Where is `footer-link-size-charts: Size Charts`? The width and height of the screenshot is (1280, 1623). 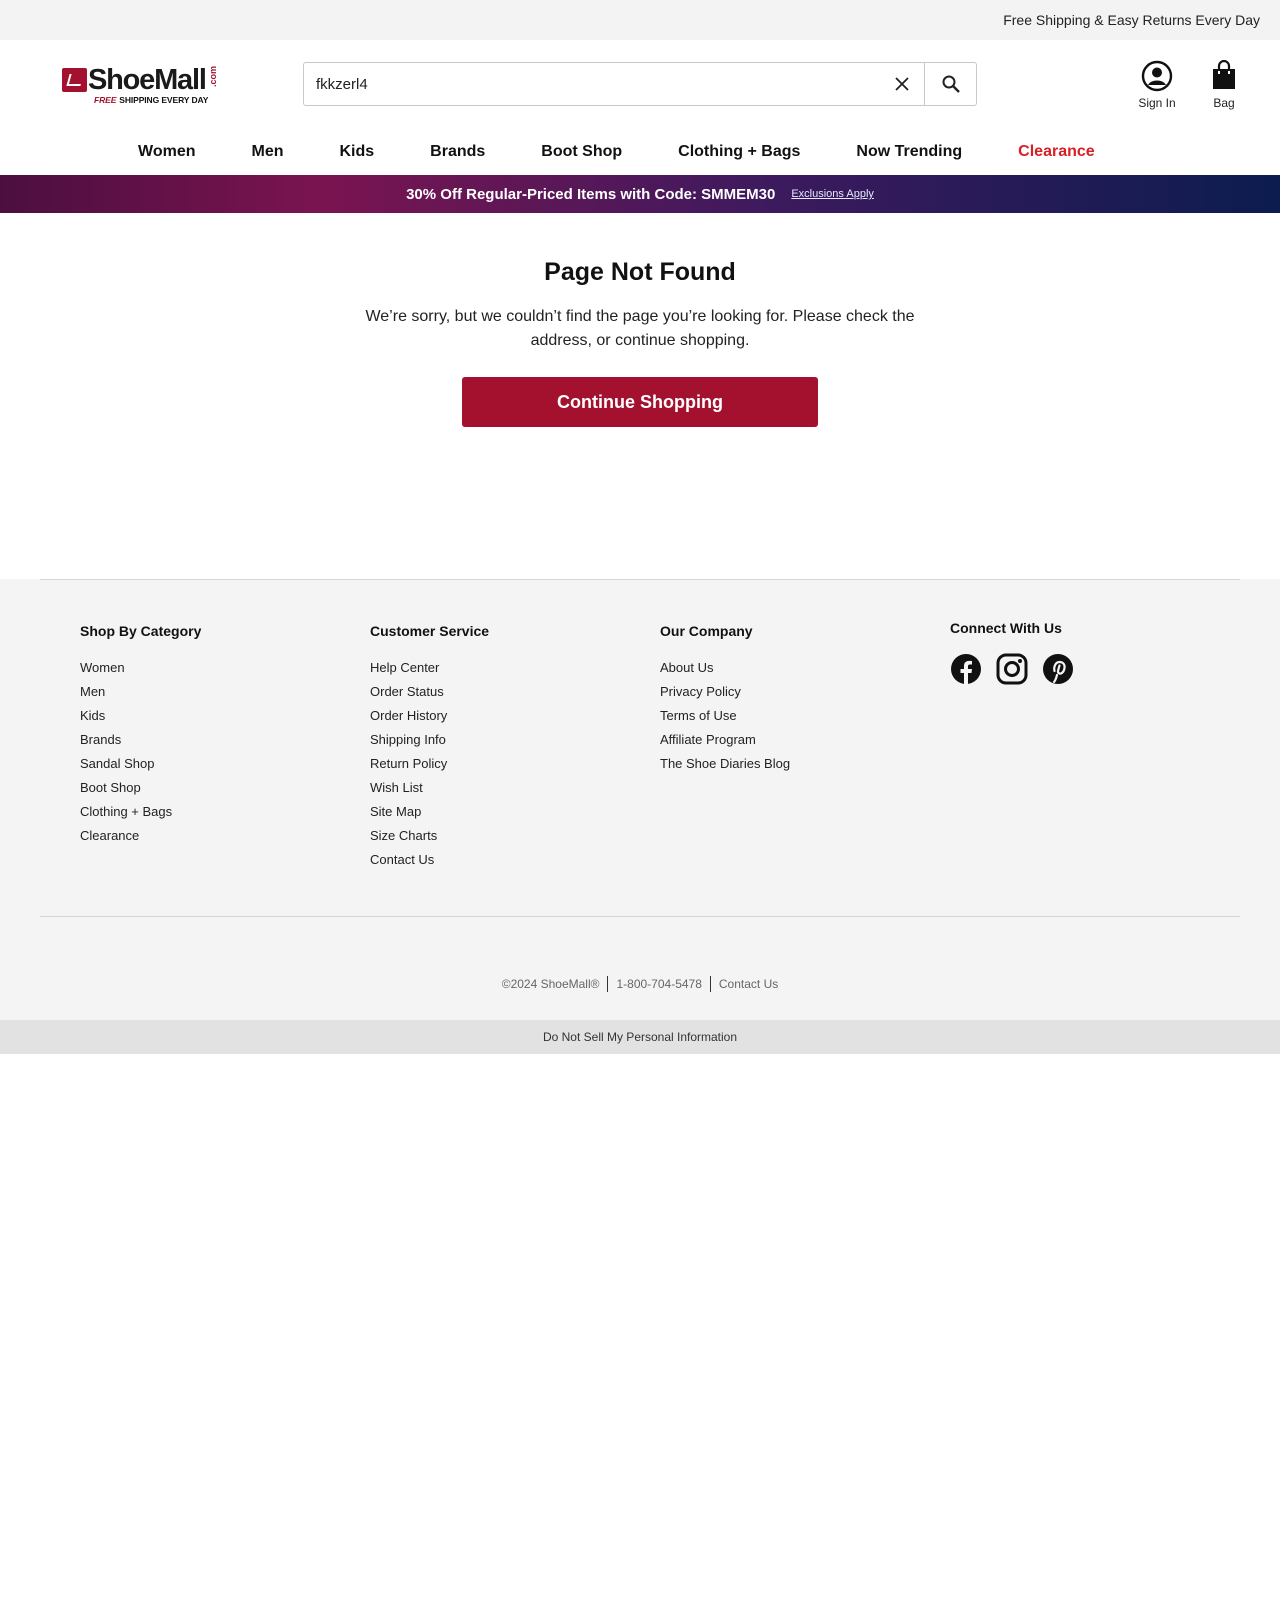
footer-link-size-charts: Size Charts is located at coordinates (429, 836).